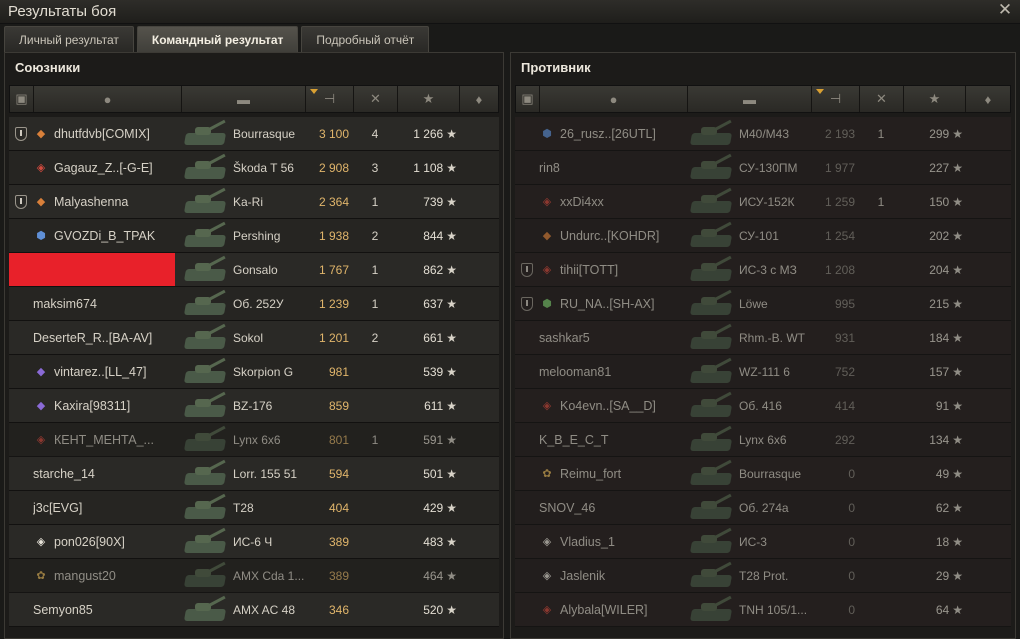  What do you see at coordinates (254, 508) in the screenshot?
I see `table-row: j3c[EVG] T28 404 429 ★` at bounding box center [254, 508].